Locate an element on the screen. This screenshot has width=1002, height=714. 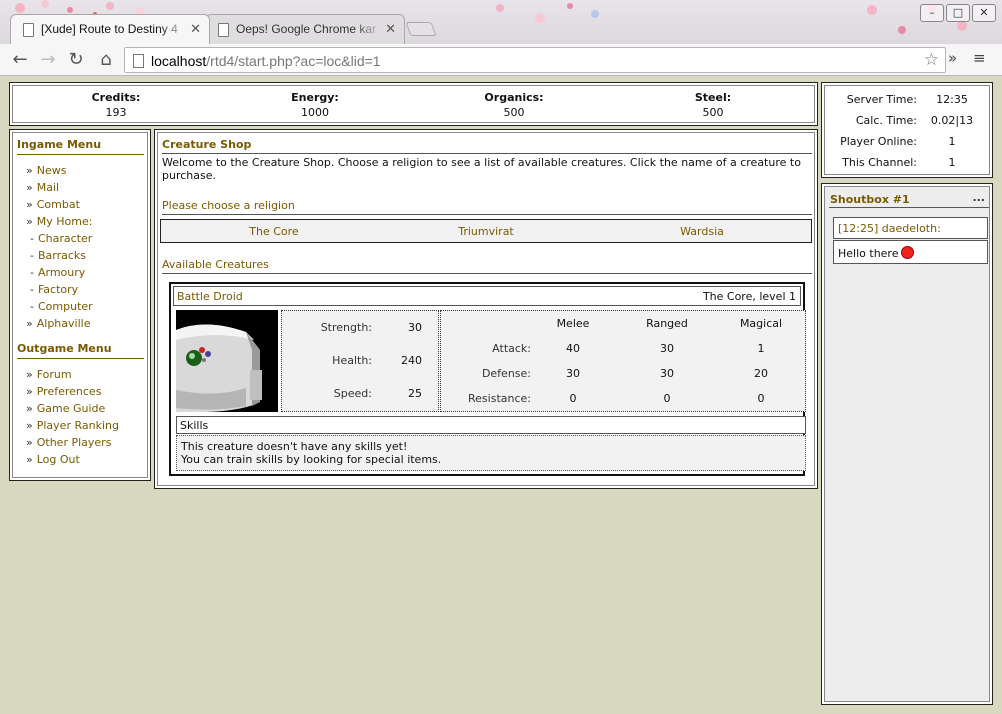
menu-icon: ≡ is located at coordinates (979, 58).